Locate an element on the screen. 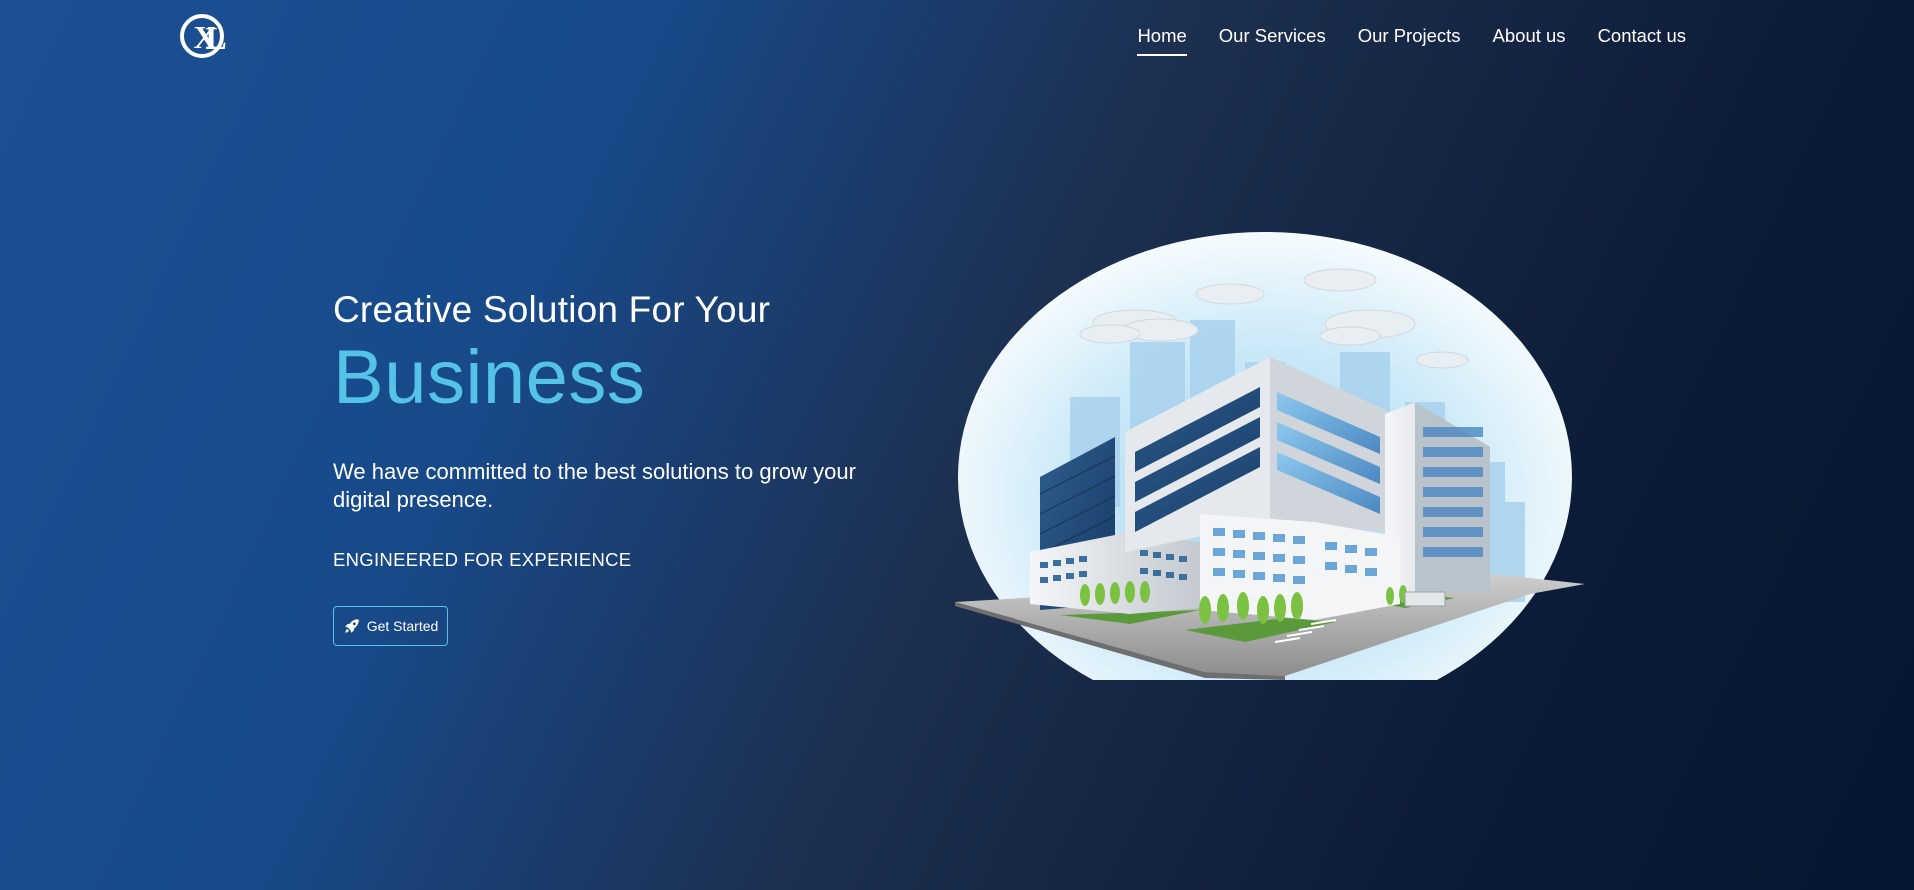 This screenshot has width=1914, height=890. svg-text: L is located at coordinates (215, 38).